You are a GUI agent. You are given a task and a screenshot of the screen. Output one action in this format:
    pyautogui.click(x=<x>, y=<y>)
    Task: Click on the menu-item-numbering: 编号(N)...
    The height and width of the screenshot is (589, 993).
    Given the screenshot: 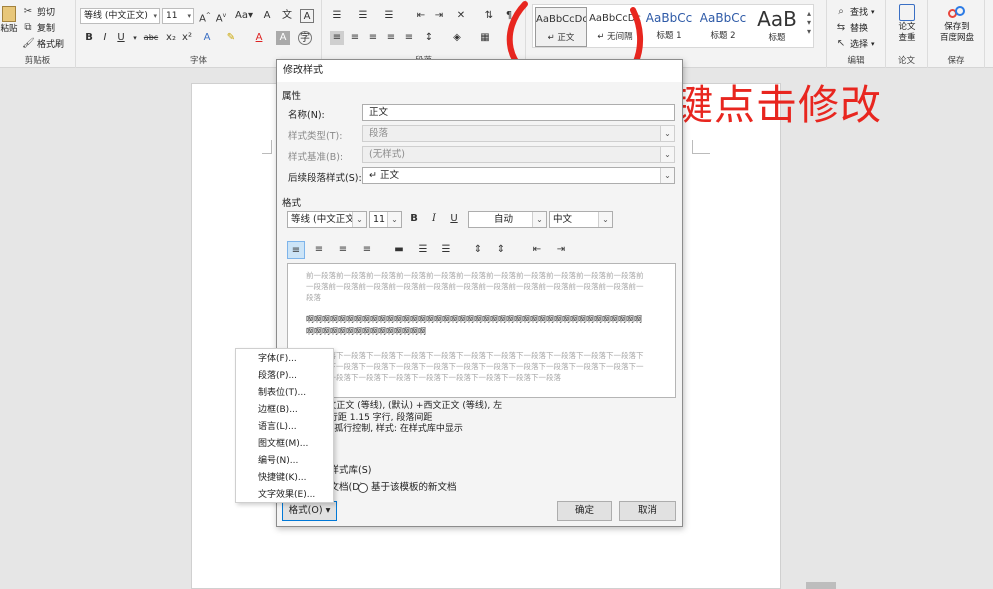 What is the action you would take?
    pyautogui.click(x=284, y=461)
    